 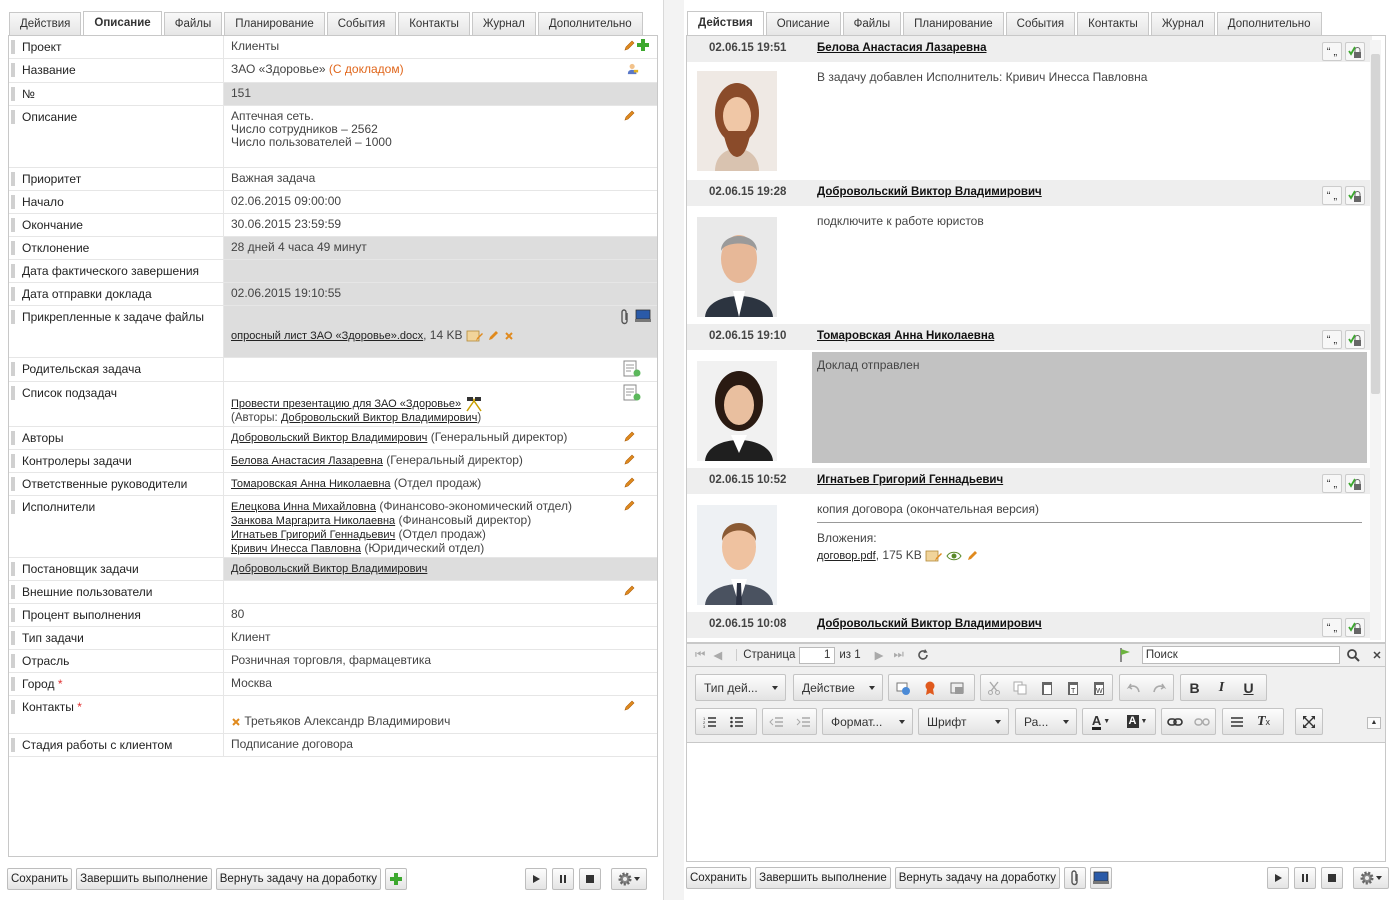 What do you see at coordinates (1160, 687) in the screenshot?
I see `redo-icon` at bounding box center [1160, 687].